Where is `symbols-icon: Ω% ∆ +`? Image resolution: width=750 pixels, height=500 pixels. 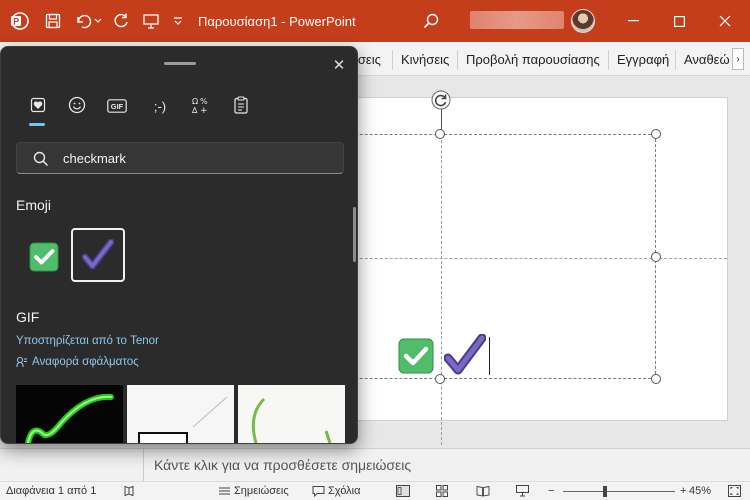
symbols-icon: Ω% ∆ + is located at coordinates (200, 106).